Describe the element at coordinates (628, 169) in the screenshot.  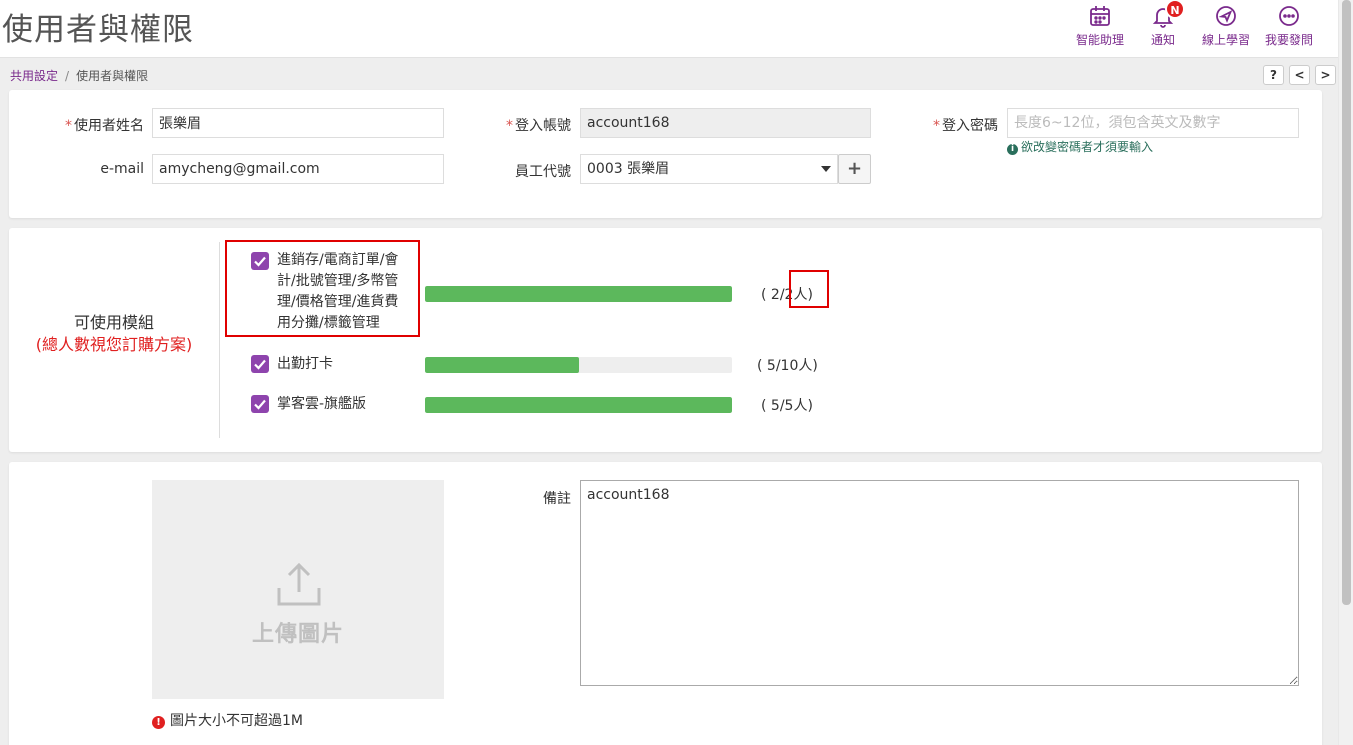
I see `employee-id-value: 0003 張樂眉` at that location.